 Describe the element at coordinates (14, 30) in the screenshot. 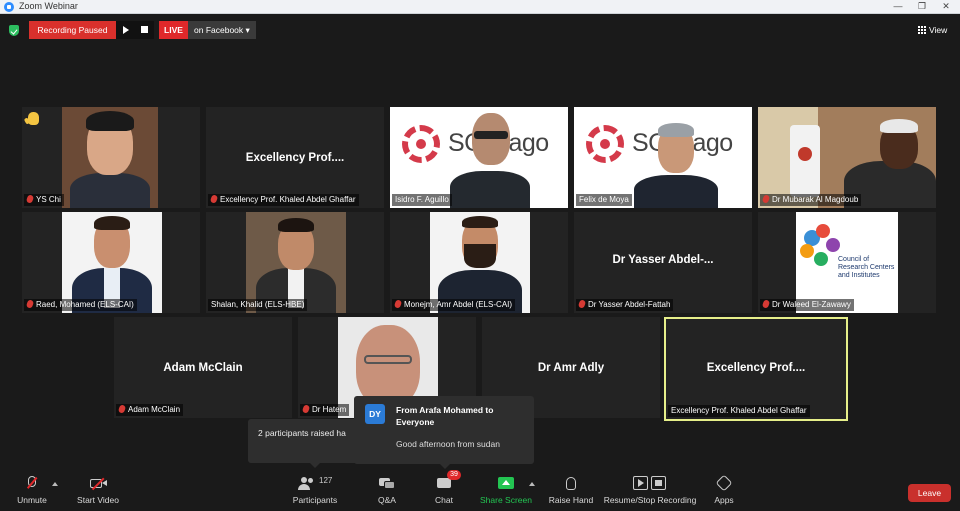

I see `security-shield-icon` at that location.